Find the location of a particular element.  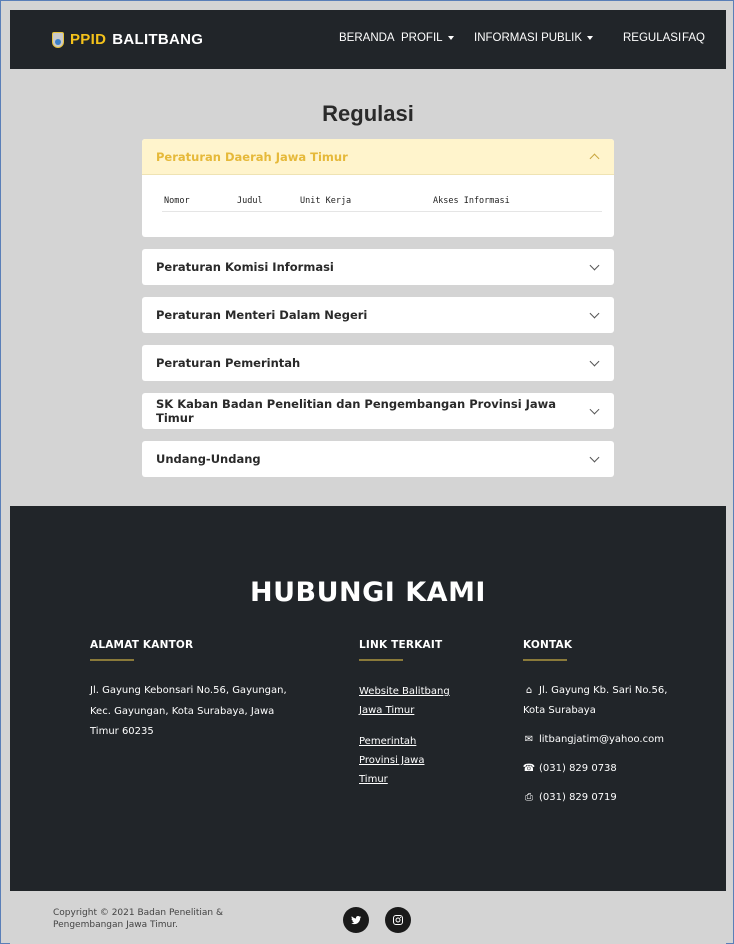

accordion-header-peraturan-daerah: Peraturan Daerah Jawa Timur is located at coordinates (378, 157).